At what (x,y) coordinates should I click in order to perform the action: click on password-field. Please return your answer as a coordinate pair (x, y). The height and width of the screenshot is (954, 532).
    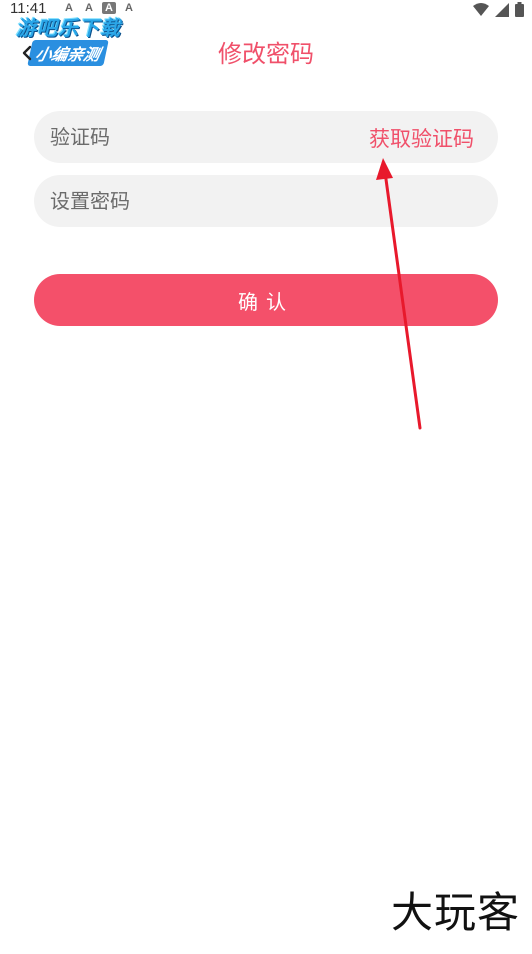
    Looking at the image, I should click on (266, 201).